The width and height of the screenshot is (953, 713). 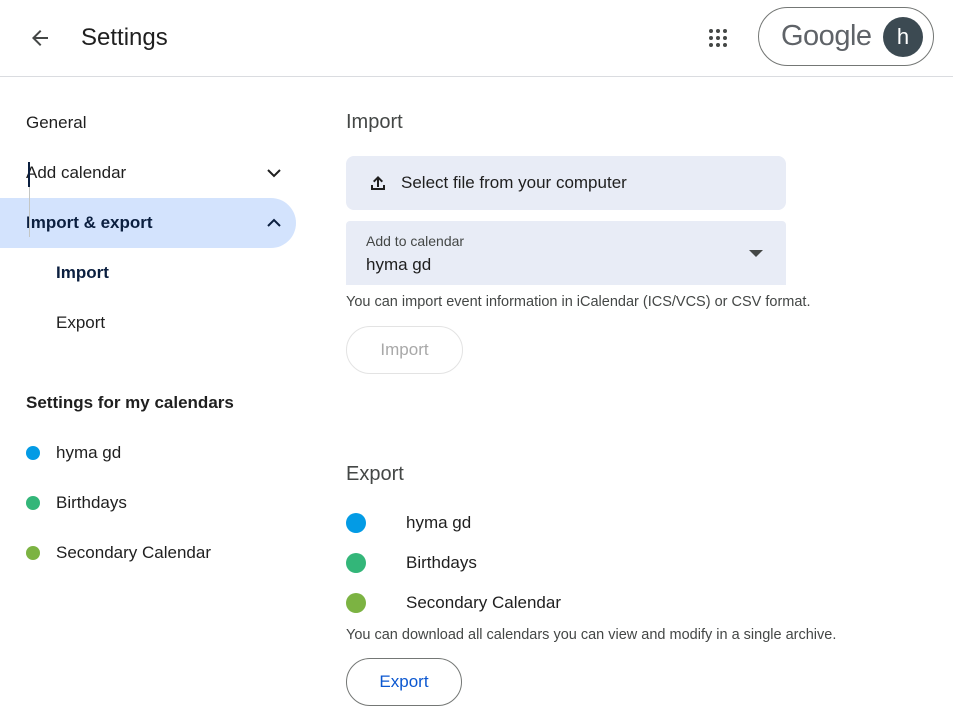 What do you see at coordinates (566, 253) in the screenshot?
I see `add-to-calendar-select: Add to calendar hyma gd` at bounding box center [566, 253].